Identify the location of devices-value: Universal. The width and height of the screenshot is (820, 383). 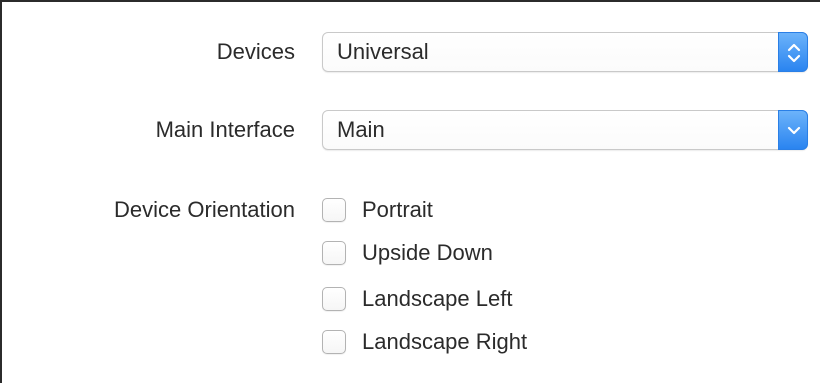
(383, 51).